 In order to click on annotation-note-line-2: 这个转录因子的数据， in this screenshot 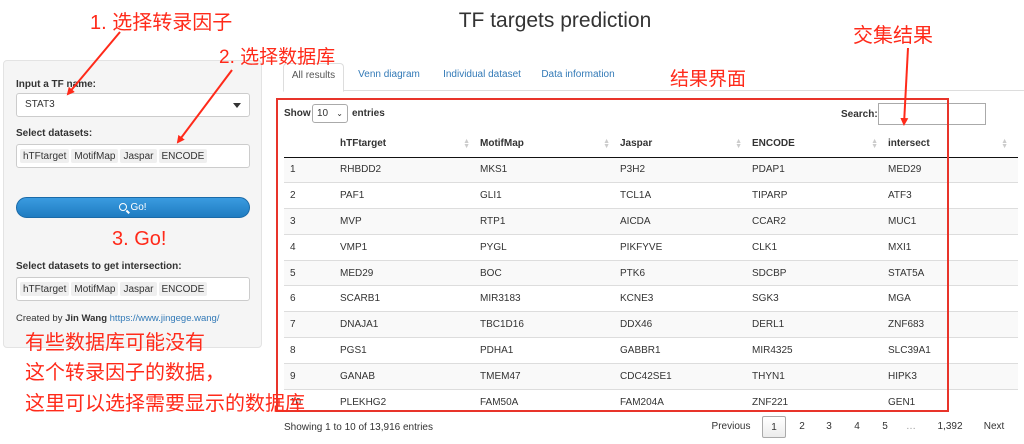, I will do `click(125, 373)`.